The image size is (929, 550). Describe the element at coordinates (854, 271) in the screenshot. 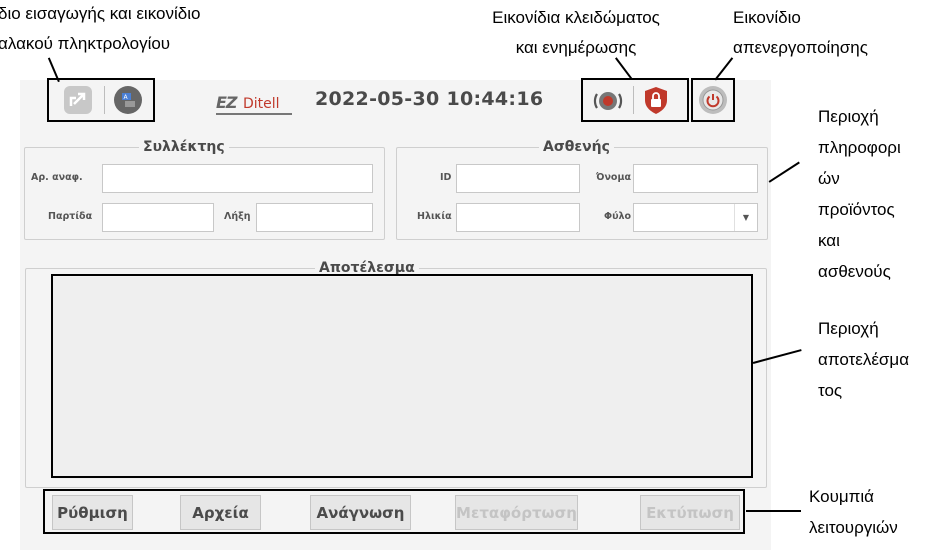

I see `annotation-info-line: ασθενούς` at that location.